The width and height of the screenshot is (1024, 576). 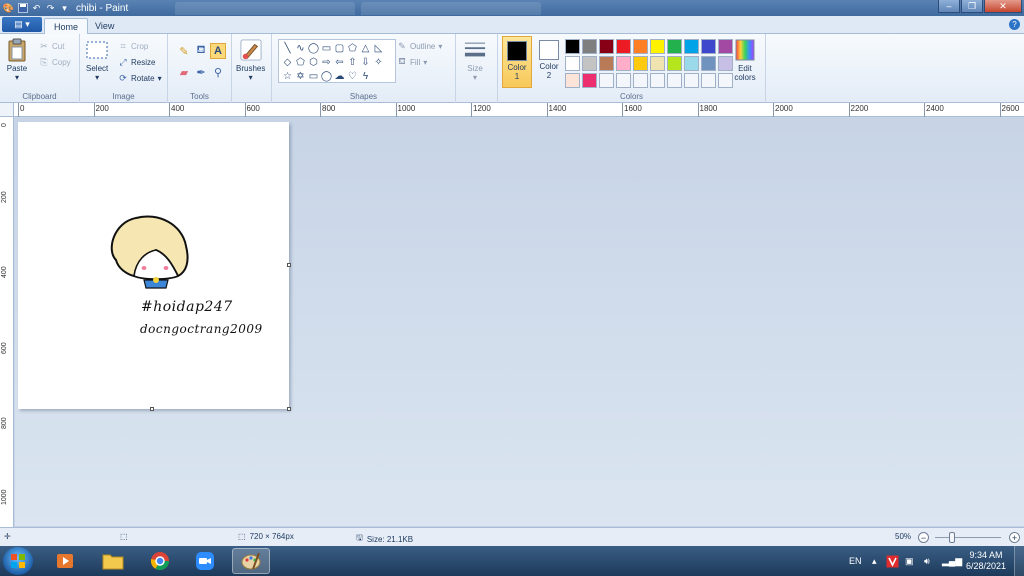 What do you see at coordinates (745, 60) in the screenshot?
I see `edit-colors-button: Edit colors` at bounding box center [745, 60].